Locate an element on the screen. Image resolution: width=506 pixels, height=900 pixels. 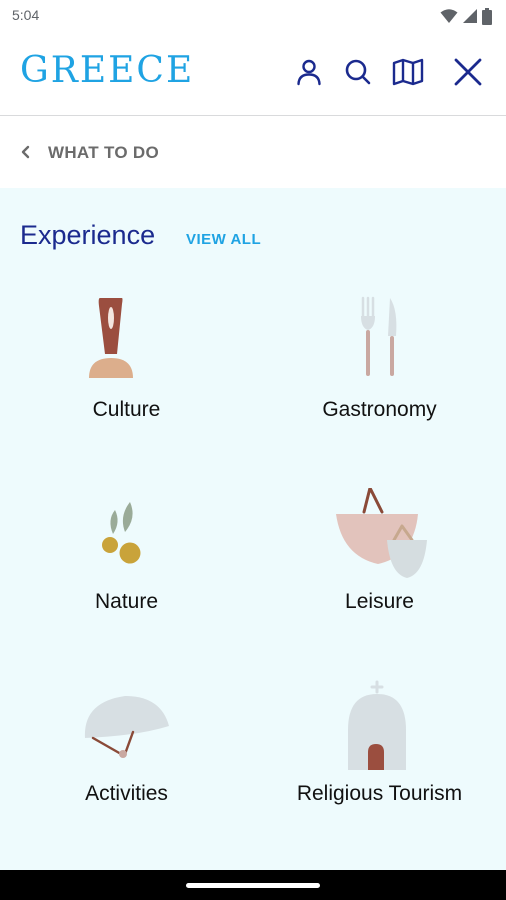
back-button is located at coordinates (26, 152).